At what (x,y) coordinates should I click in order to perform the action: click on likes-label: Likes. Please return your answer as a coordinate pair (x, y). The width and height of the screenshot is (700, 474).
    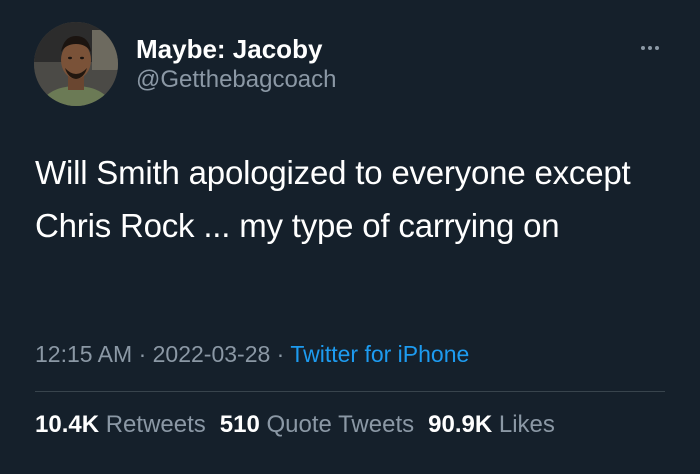
    Looking at the image, I should click on (526, 424).